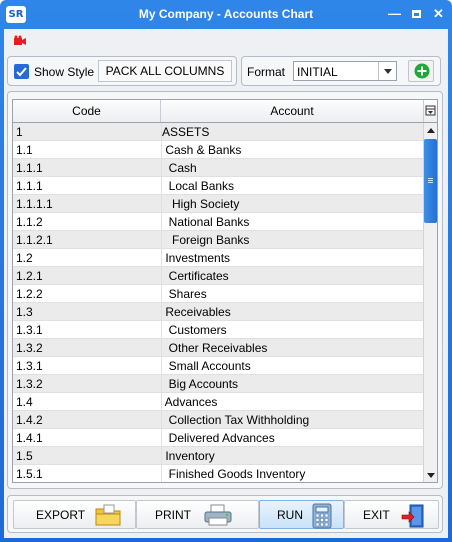  Describe the element at coordinates (391, 514) in the screenshot. I see `exit-button: EXIT` at that location.